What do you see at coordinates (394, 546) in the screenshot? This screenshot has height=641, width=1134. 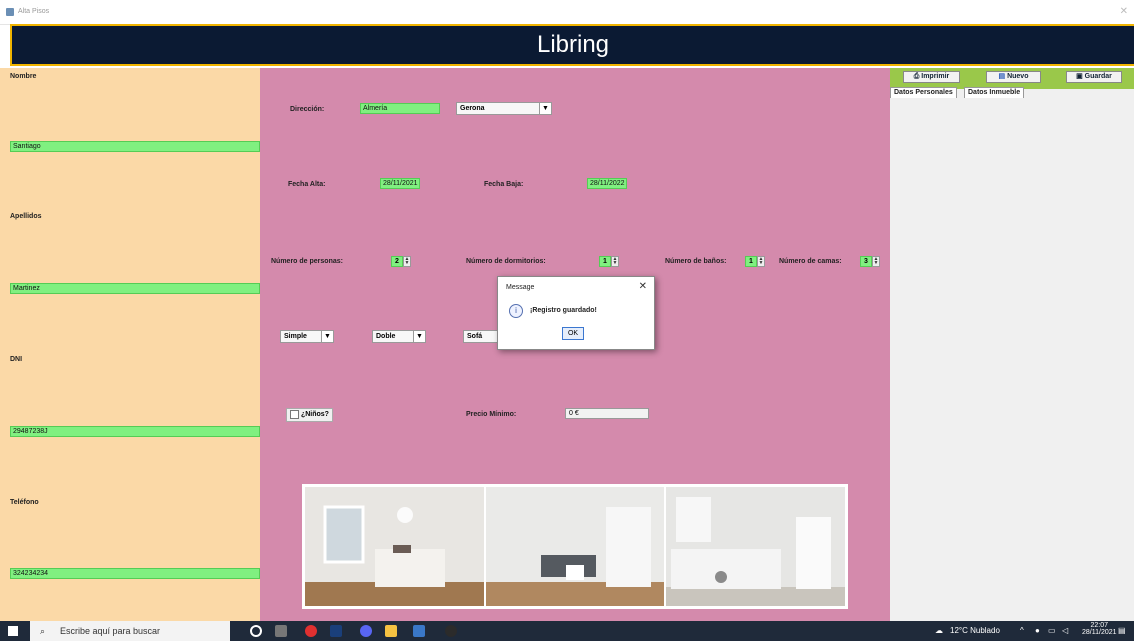 I see `bedroom-photo` at bounding box center [394, 546].